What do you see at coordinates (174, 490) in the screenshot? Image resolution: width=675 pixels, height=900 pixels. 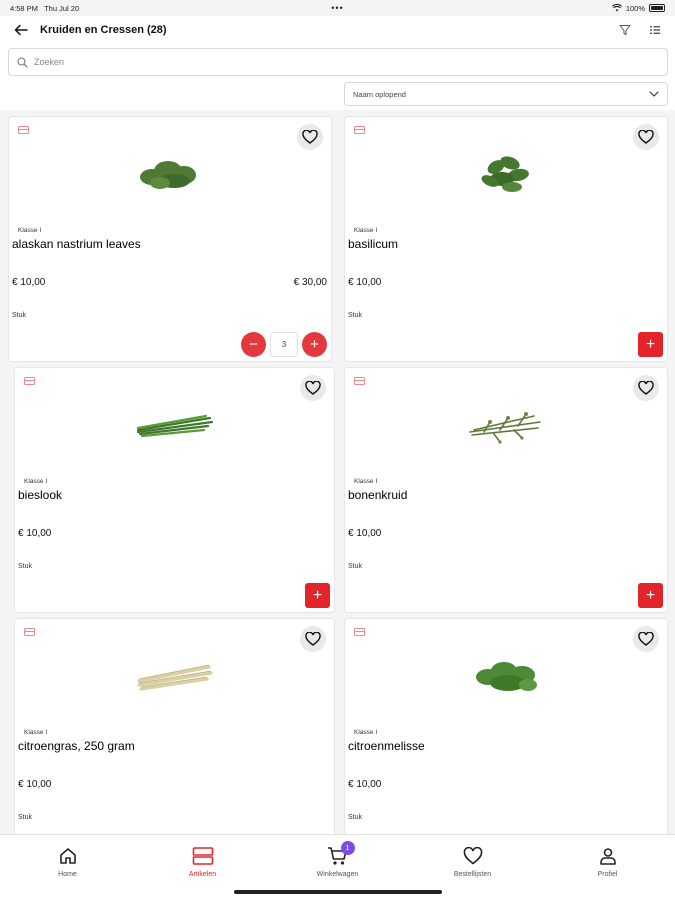 I see `product-card: Klasse I bieslook € 10,00 Stuk +` at bounding box center [174, 490].